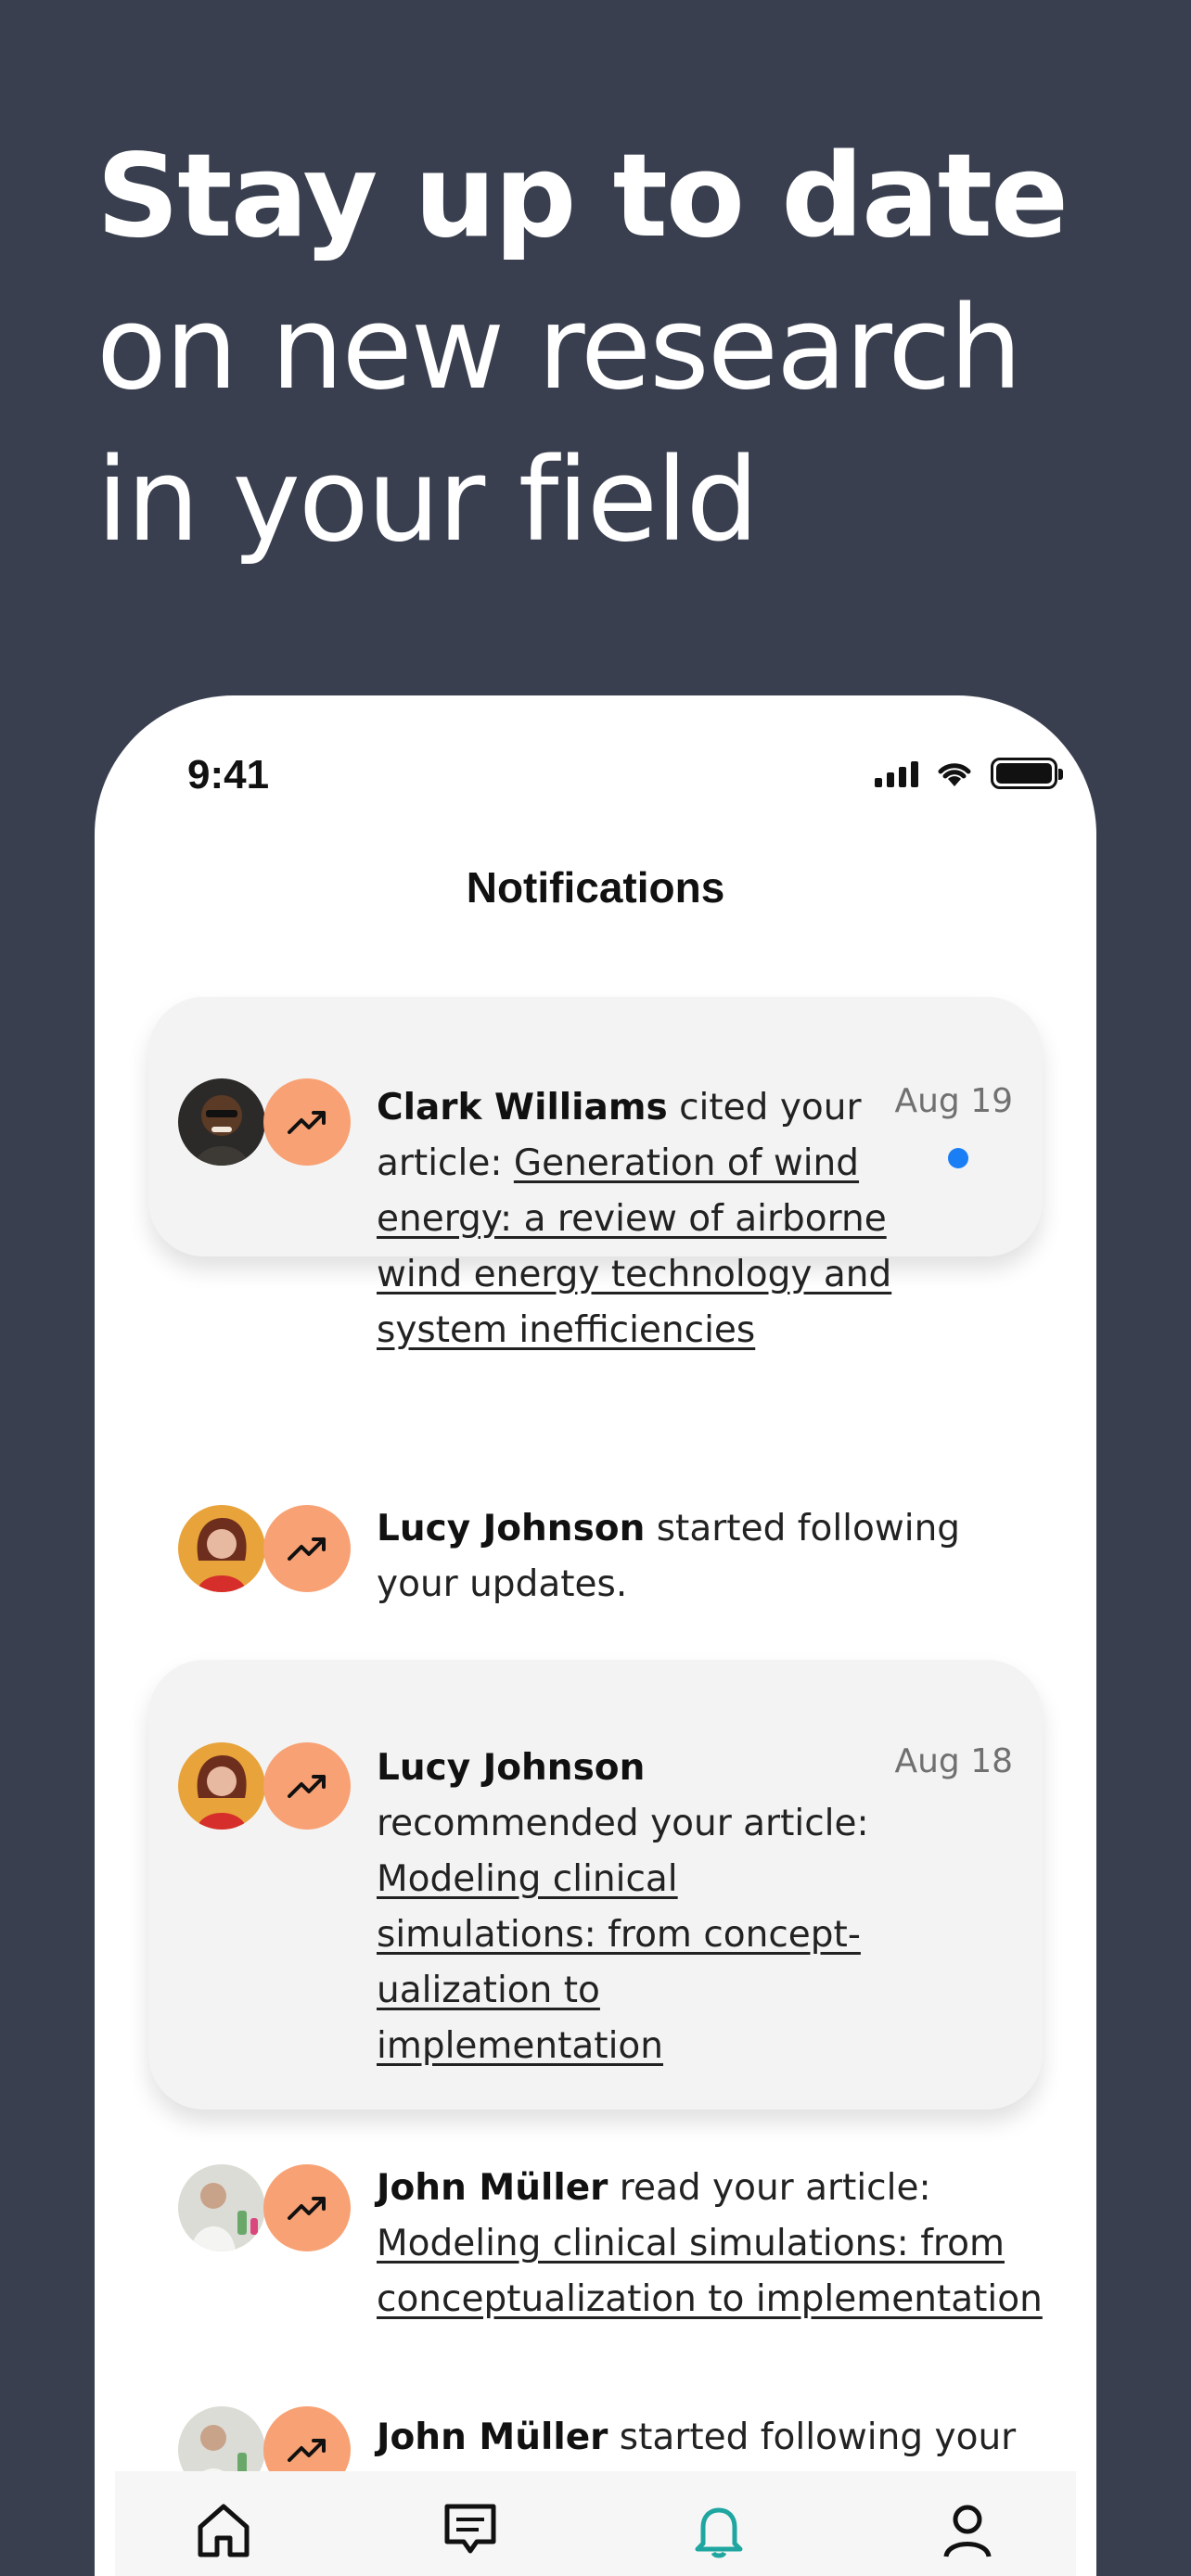  Describe the element at coordinates (595, 779) in the screenshot. I see `status-bar: 9:41` at that location.